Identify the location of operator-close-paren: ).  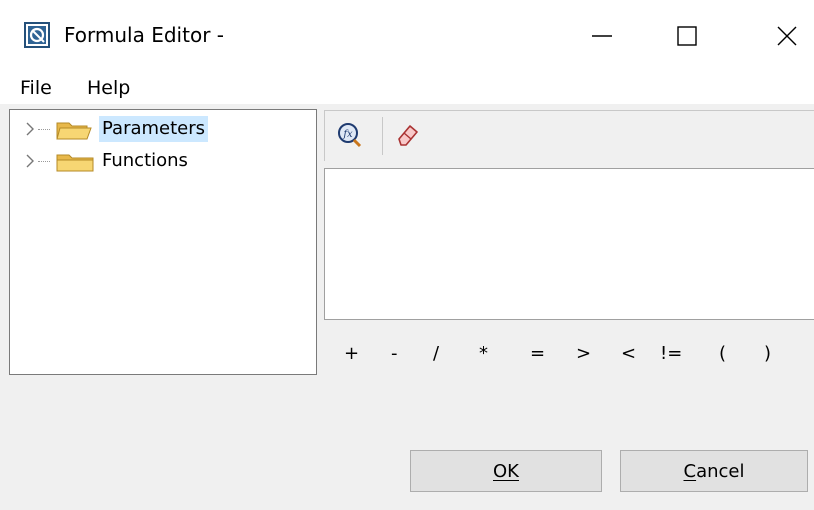
(767, 354).